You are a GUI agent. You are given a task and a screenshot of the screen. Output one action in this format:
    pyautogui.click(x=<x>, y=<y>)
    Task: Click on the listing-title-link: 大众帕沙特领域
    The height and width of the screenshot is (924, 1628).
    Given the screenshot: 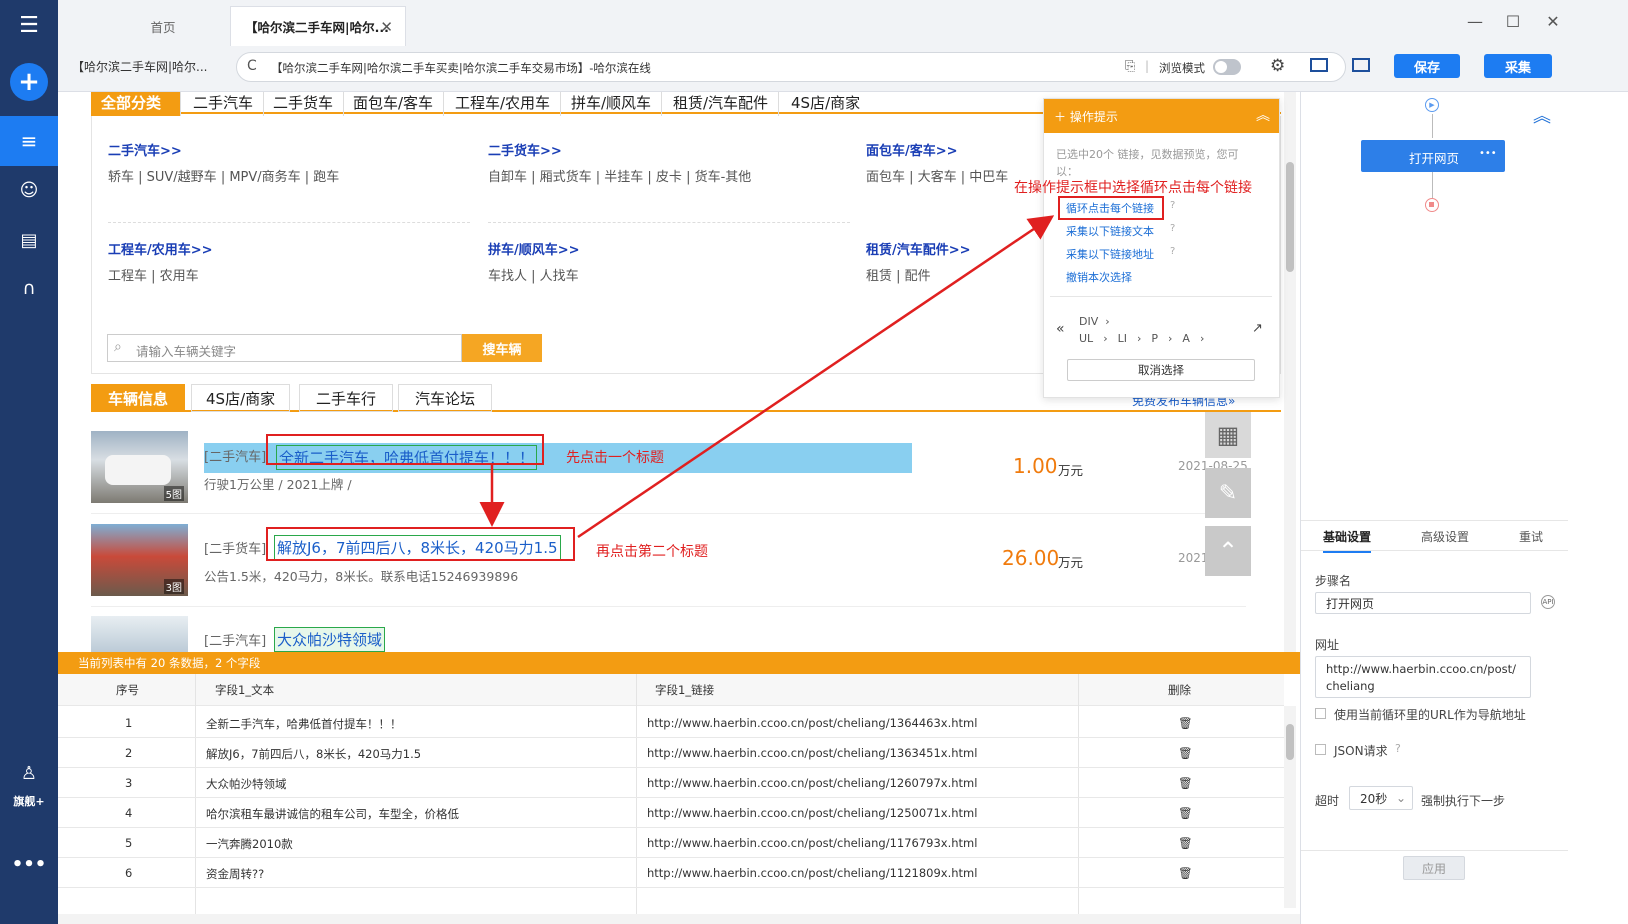 What is the action you would take?
    pyautogui.click(x=330, y=639)
    